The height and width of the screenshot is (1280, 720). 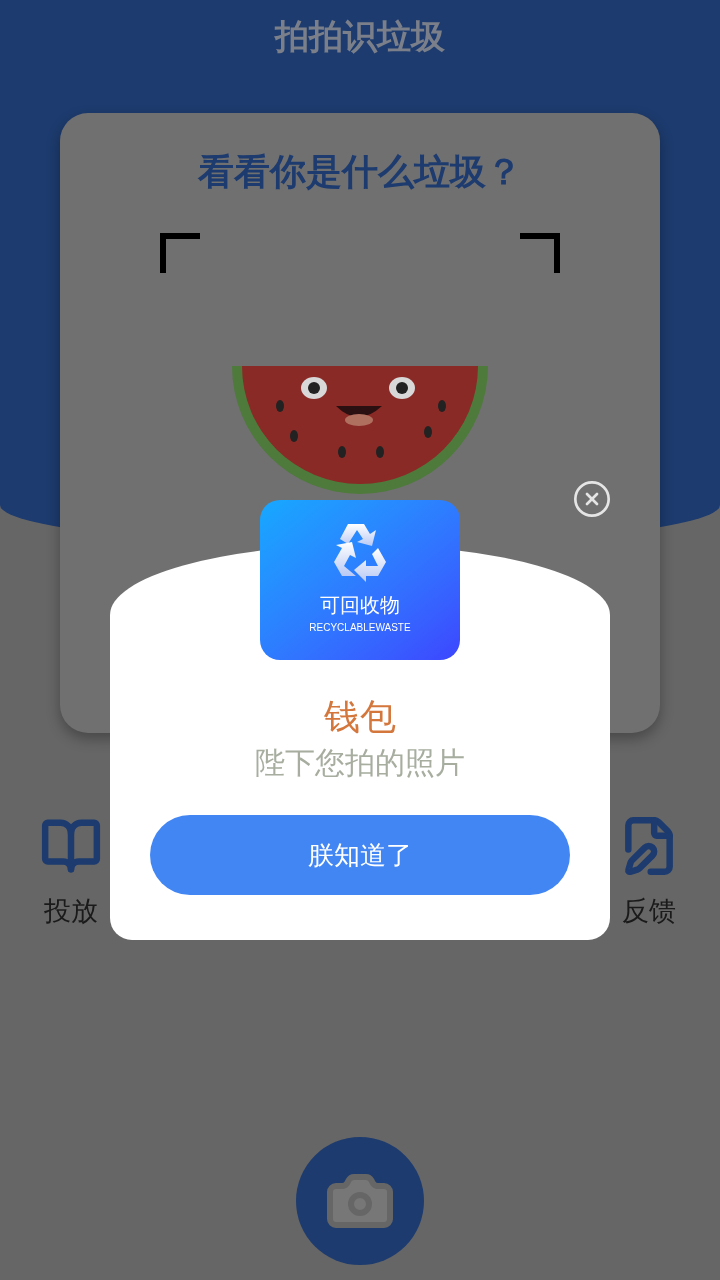 I want to click on item-name: 钱包, so click(x=360, y=717).